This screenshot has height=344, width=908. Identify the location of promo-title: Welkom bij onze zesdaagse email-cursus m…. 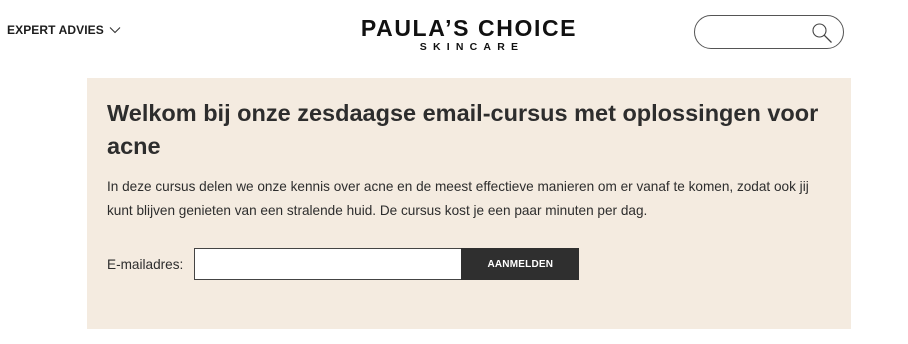
(463, 129).